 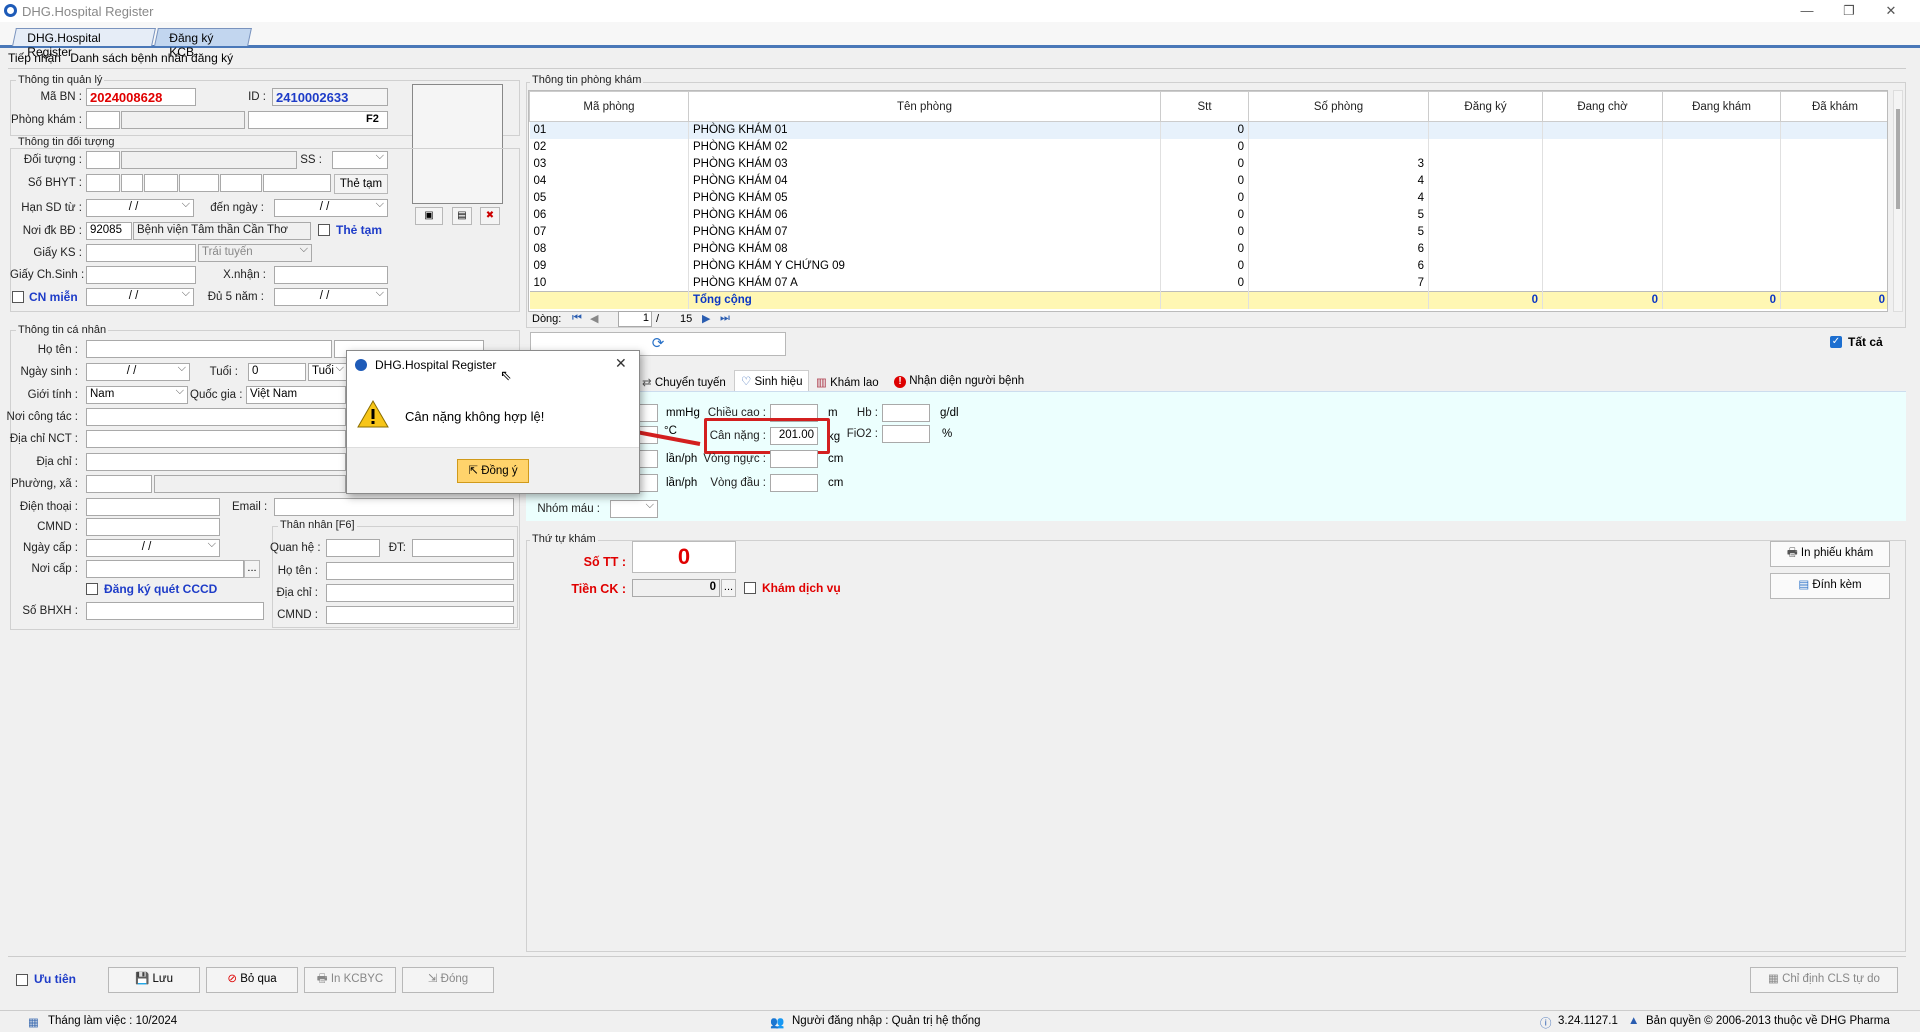 I want to click on rooms-scroll-thumb, so click(x=1898, y=159).